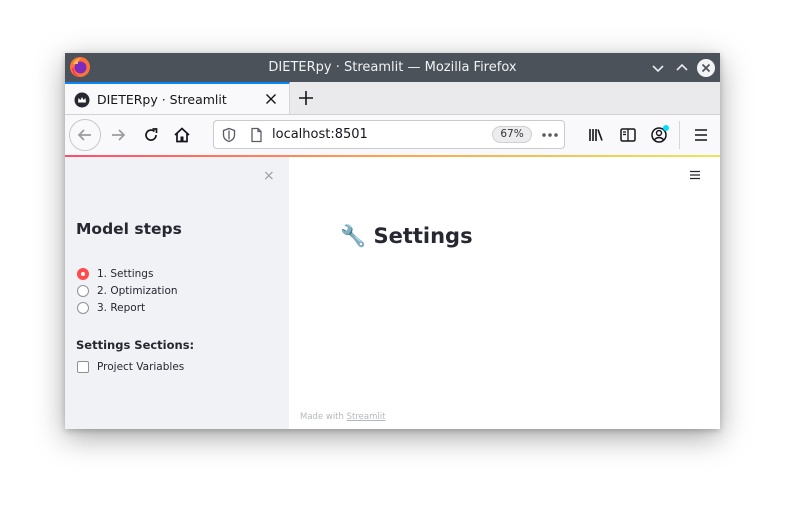  Describe the element at coordinates (306, 98) in the screenshot. I see `new-tab-plus-icon` at that location.